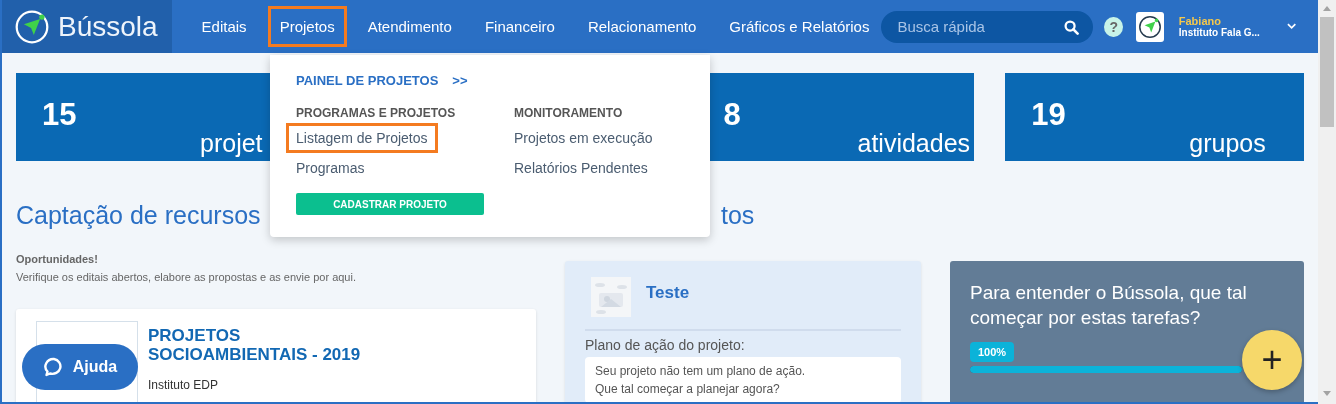  I want to click on section-title: Captação de recursos, so click(138, 216).